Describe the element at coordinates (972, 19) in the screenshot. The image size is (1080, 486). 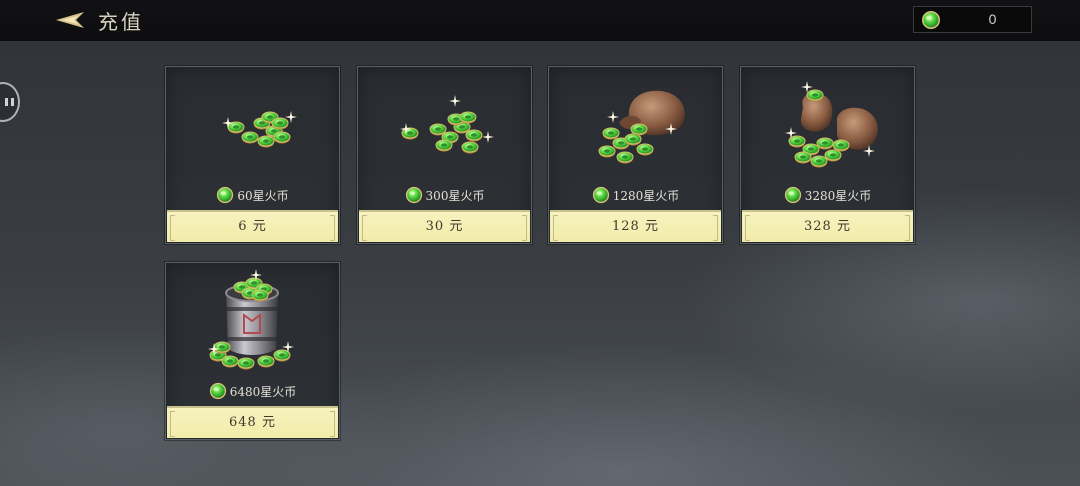
I see `currency-balance: 0` at that location.